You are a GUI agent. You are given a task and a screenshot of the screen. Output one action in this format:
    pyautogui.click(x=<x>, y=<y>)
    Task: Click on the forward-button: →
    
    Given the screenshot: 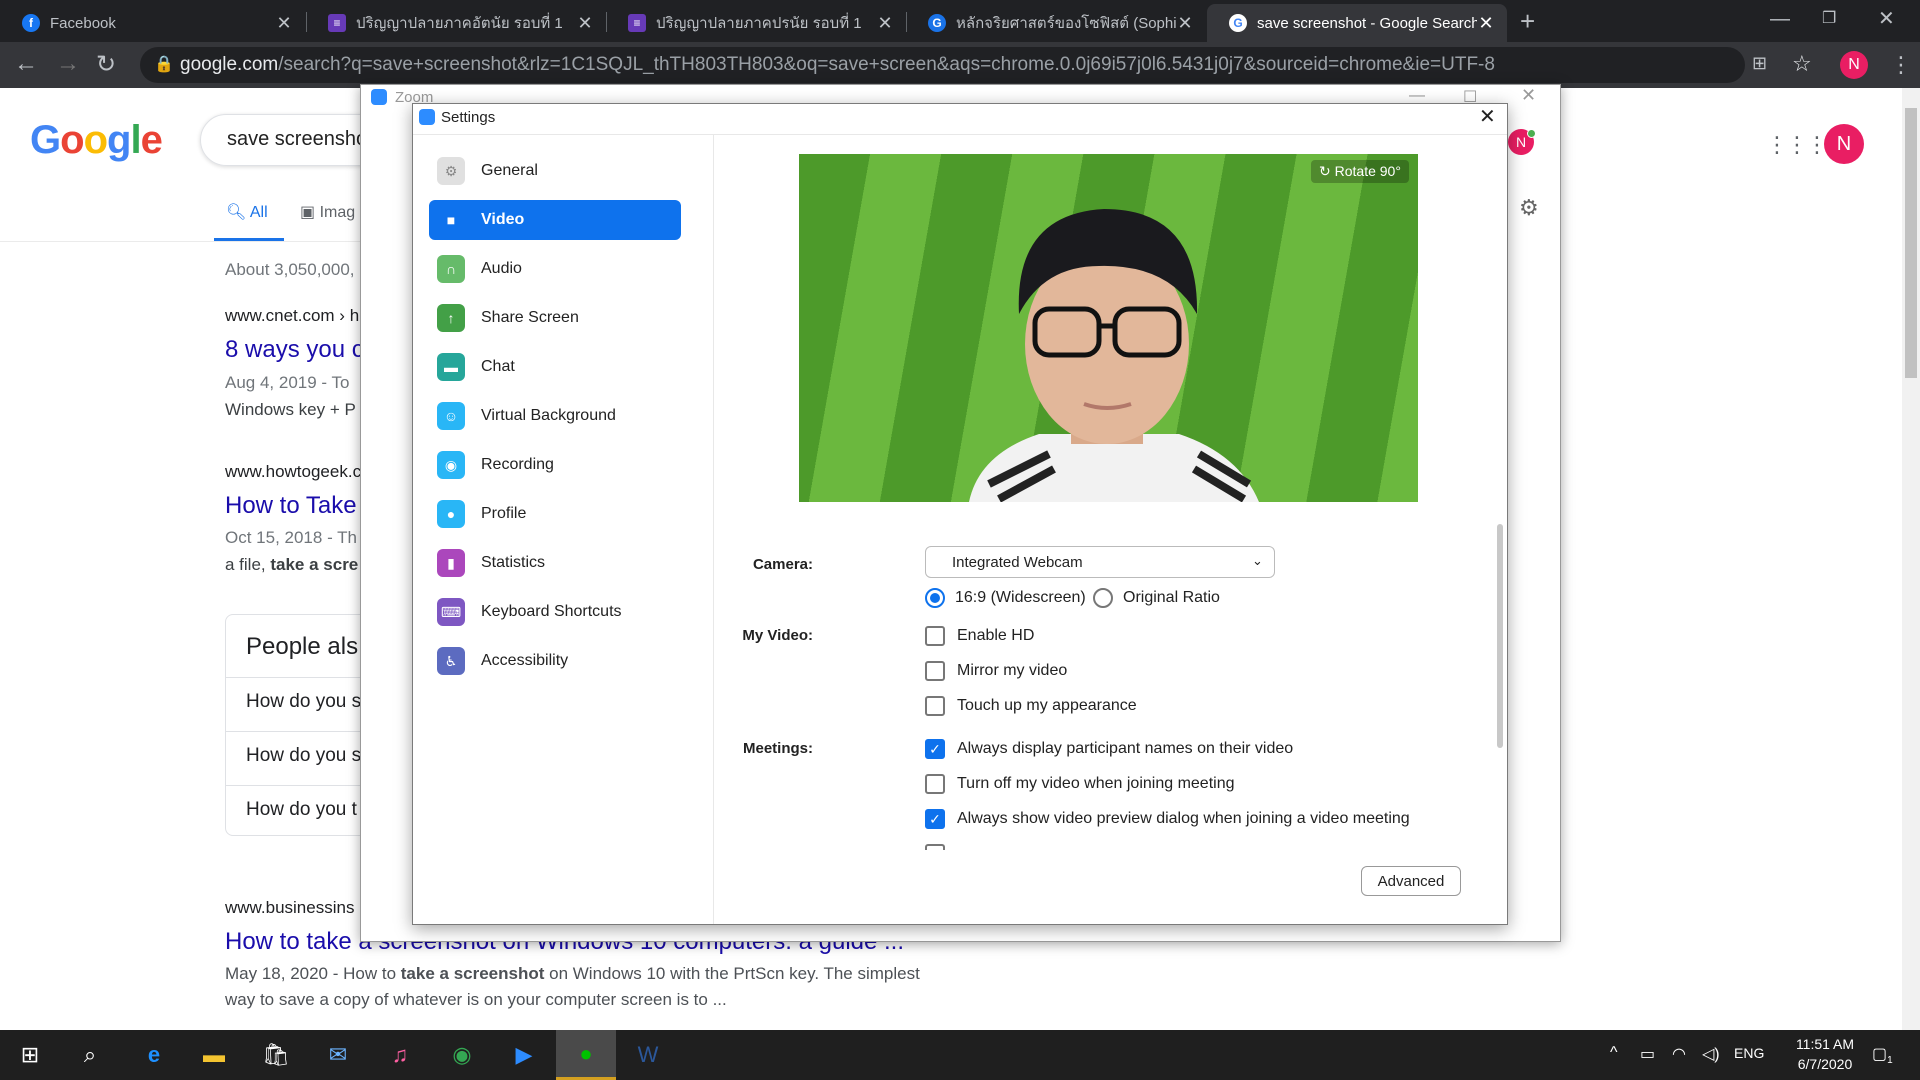 What is the action you would take?
    pyautogui.click(x=68, y=64)
    